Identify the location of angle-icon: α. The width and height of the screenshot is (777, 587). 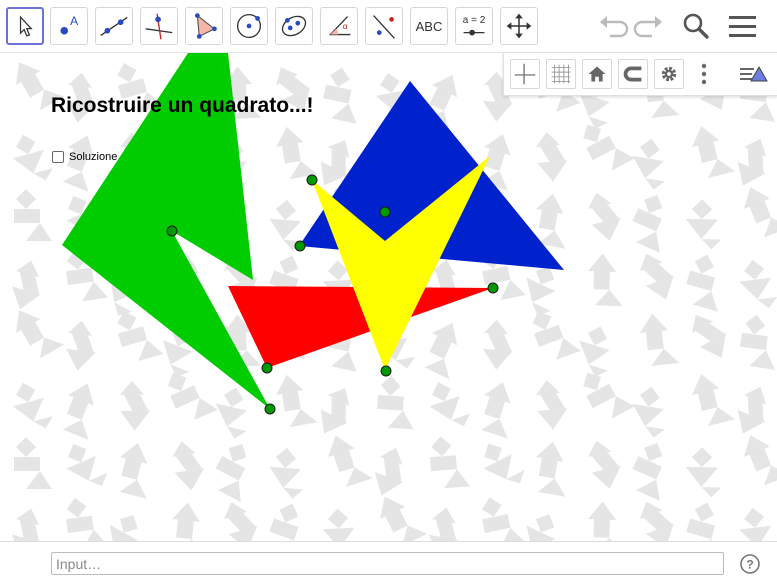
(339, 26).